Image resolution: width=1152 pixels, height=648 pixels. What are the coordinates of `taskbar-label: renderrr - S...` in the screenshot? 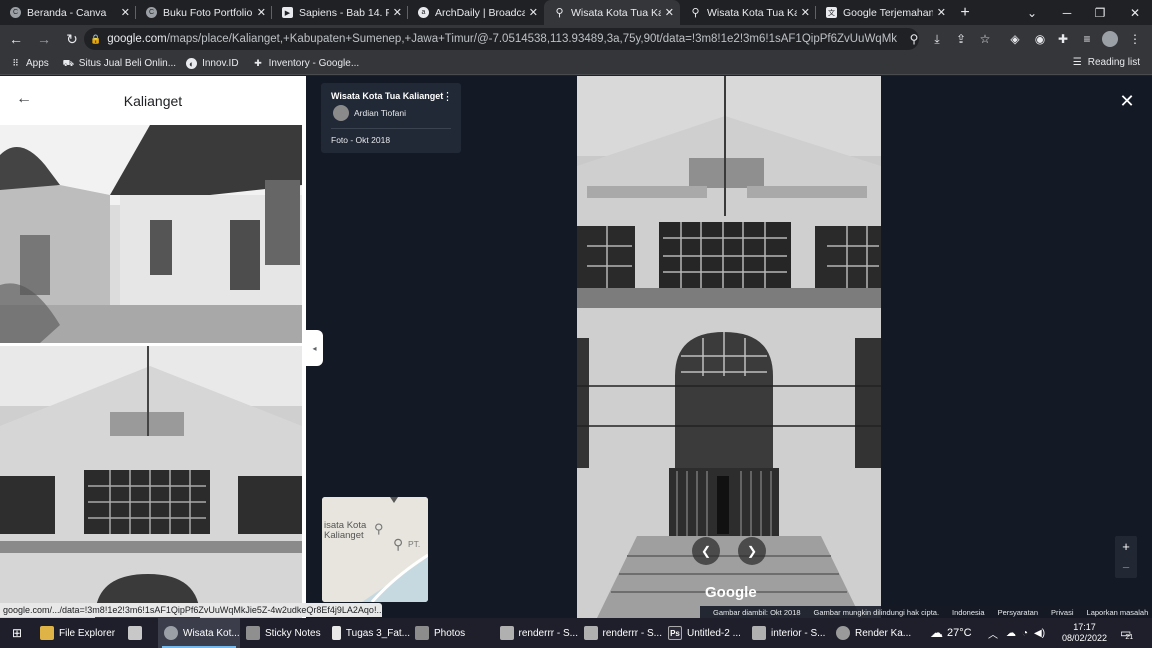 It's located at (548, 633).